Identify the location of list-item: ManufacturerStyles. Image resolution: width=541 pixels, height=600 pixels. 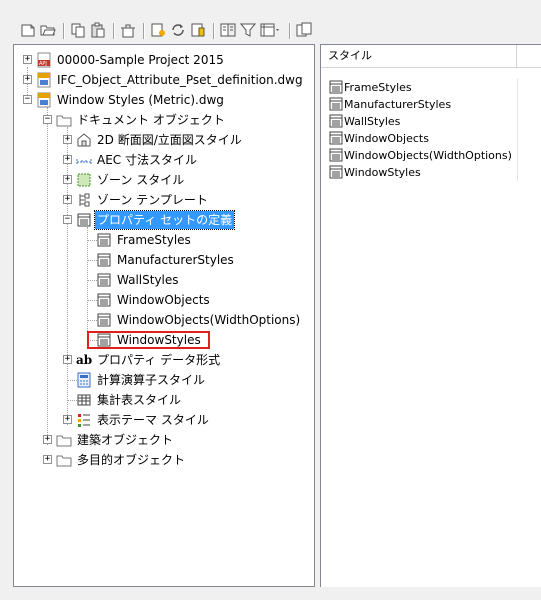
(431, 104).